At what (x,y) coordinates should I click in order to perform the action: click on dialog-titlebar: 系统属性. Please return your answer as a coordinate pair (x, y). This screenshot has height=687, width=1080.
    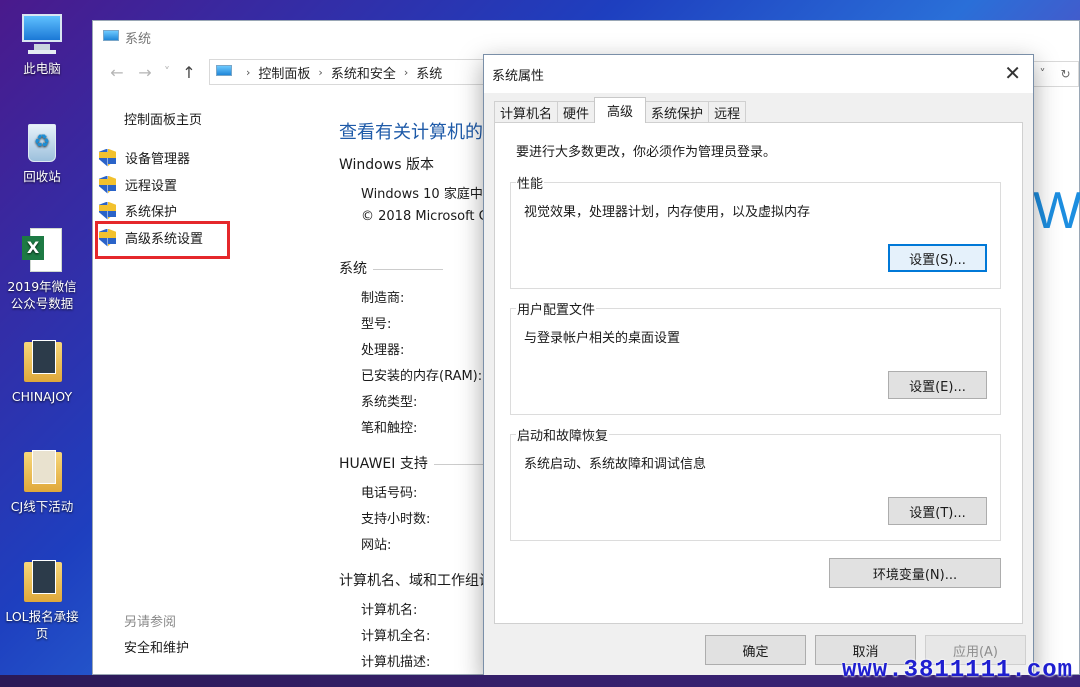
    Looking at the image, I should click on (758, 74).